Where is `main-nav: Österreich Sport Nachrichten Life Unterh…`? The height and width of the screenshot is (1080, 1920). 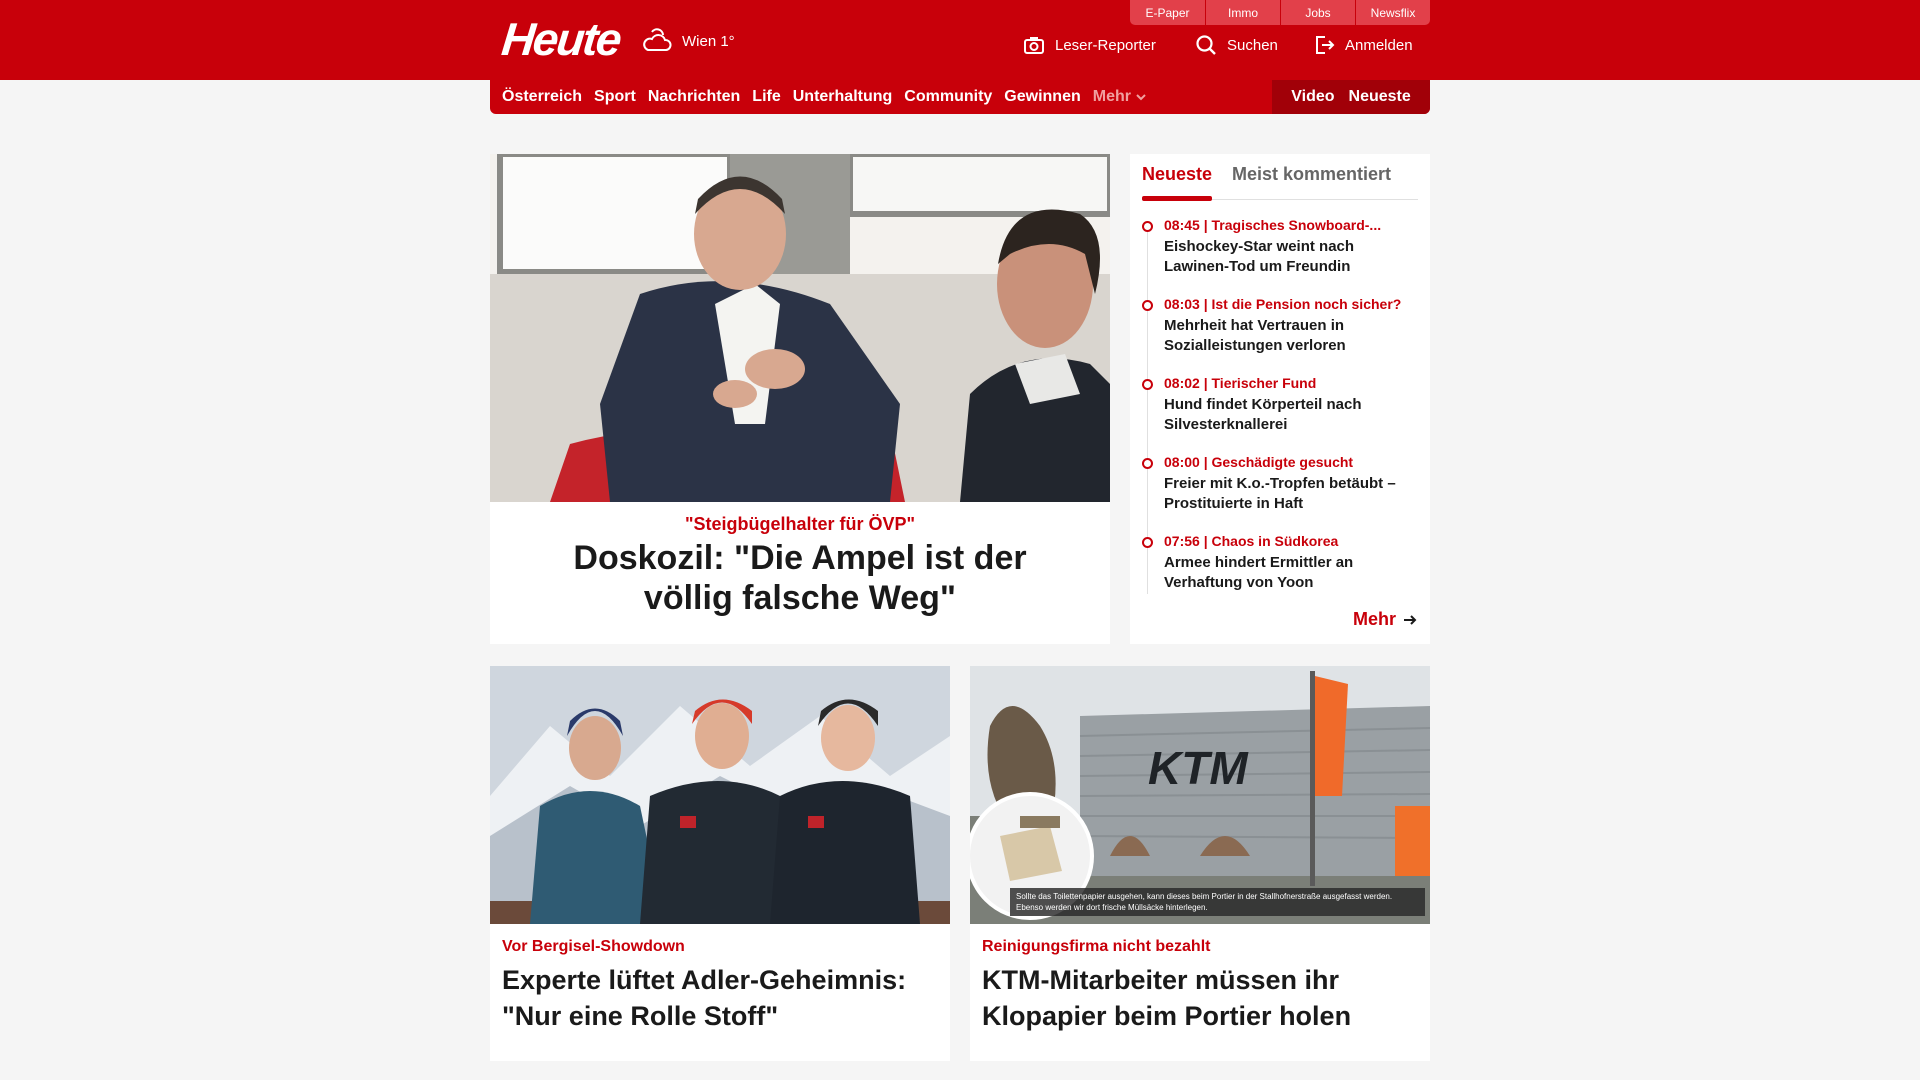
main-nav: Österreich Sport Nachrichten Life Unterh… is located at coordinates (960, 97).